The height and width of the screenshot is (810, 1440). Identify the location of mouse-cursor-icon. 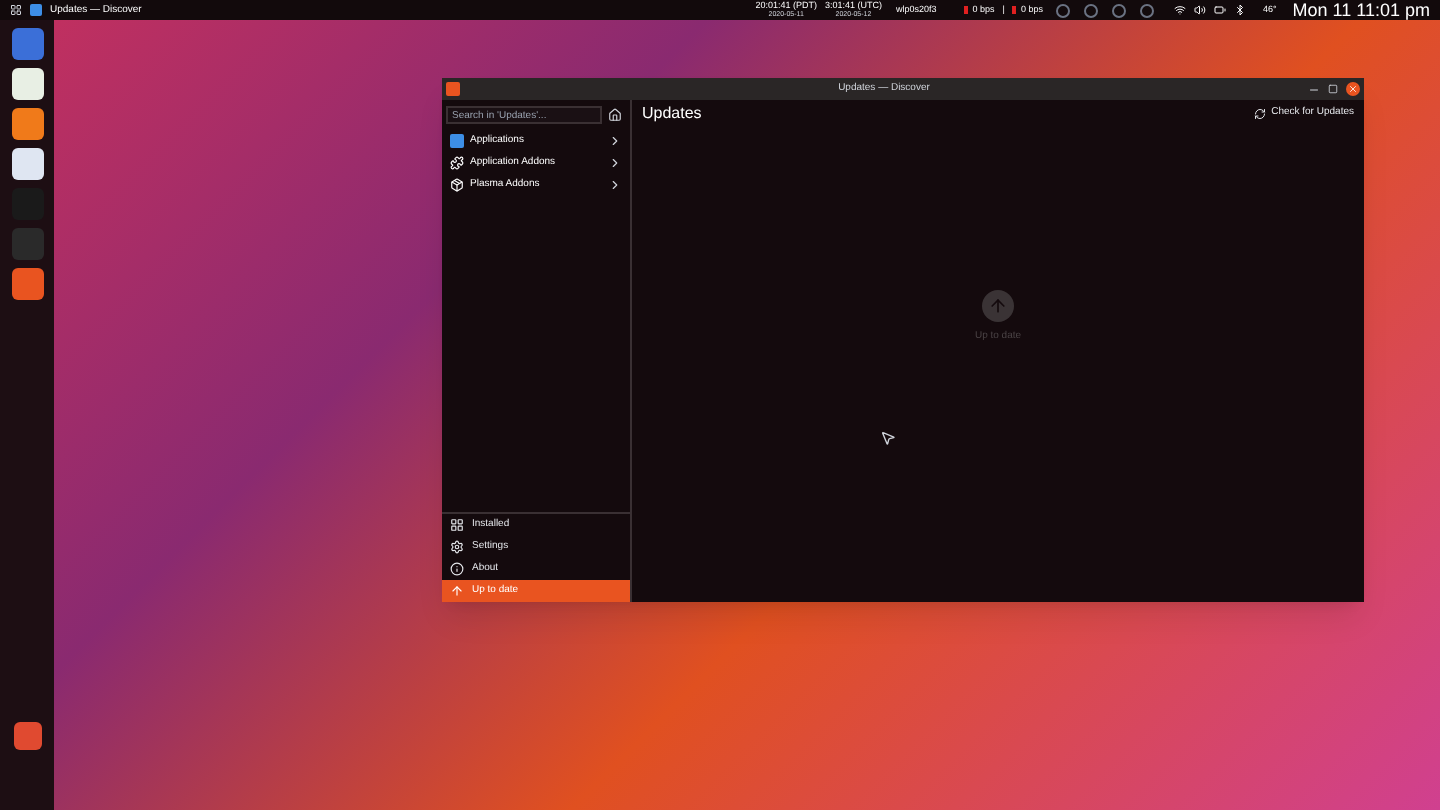
(888, 437).